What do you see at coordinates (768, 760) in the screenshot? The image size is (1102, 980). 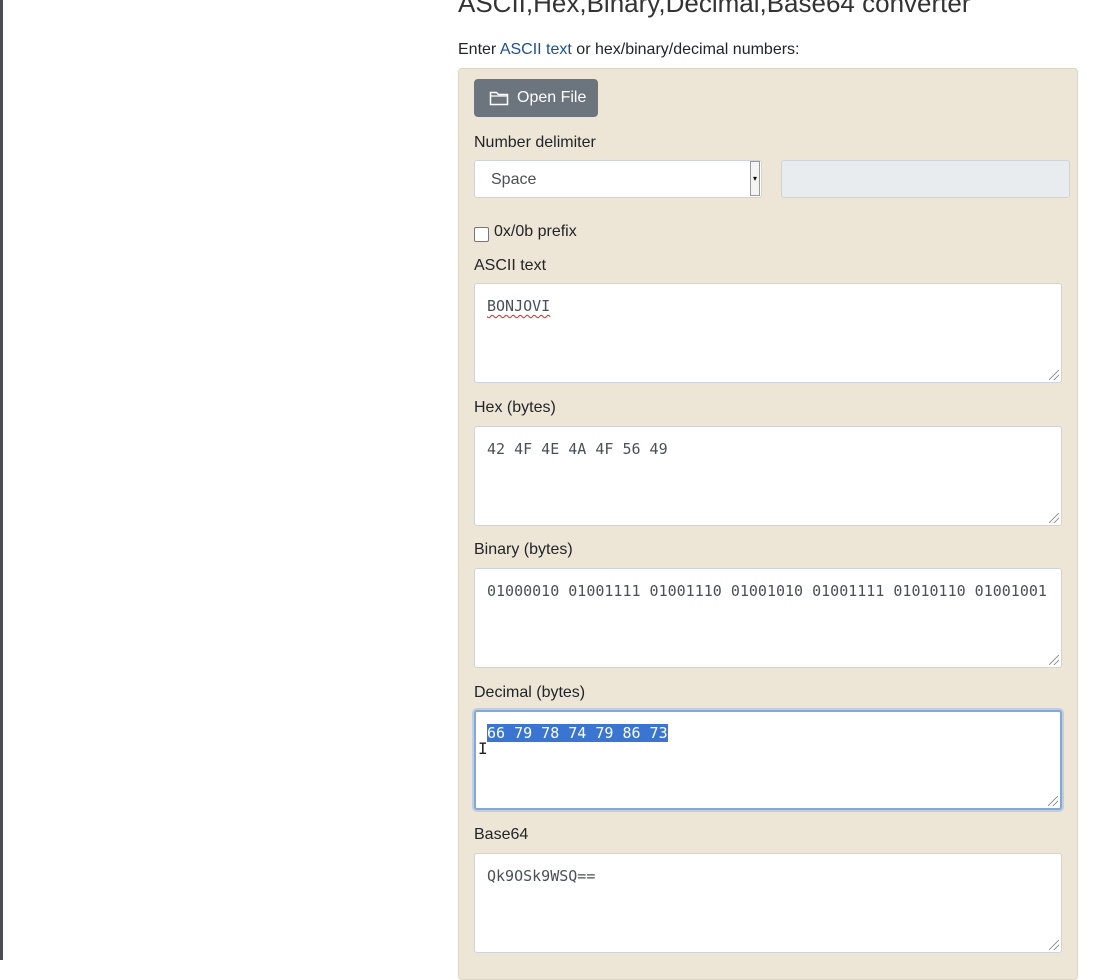 I see `decimal-textarea: 66 79 78 74 79 86 73` at bounding box center [768, 760].